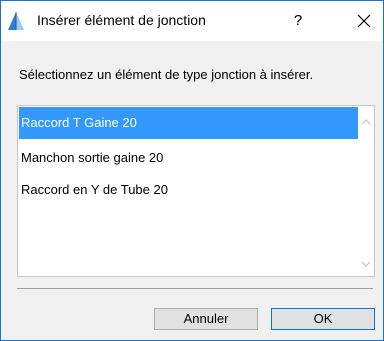  What do you see at coordinates (298, 21) in the screenshot?
I see `help-button: ?` at bounding box center [298, 21].